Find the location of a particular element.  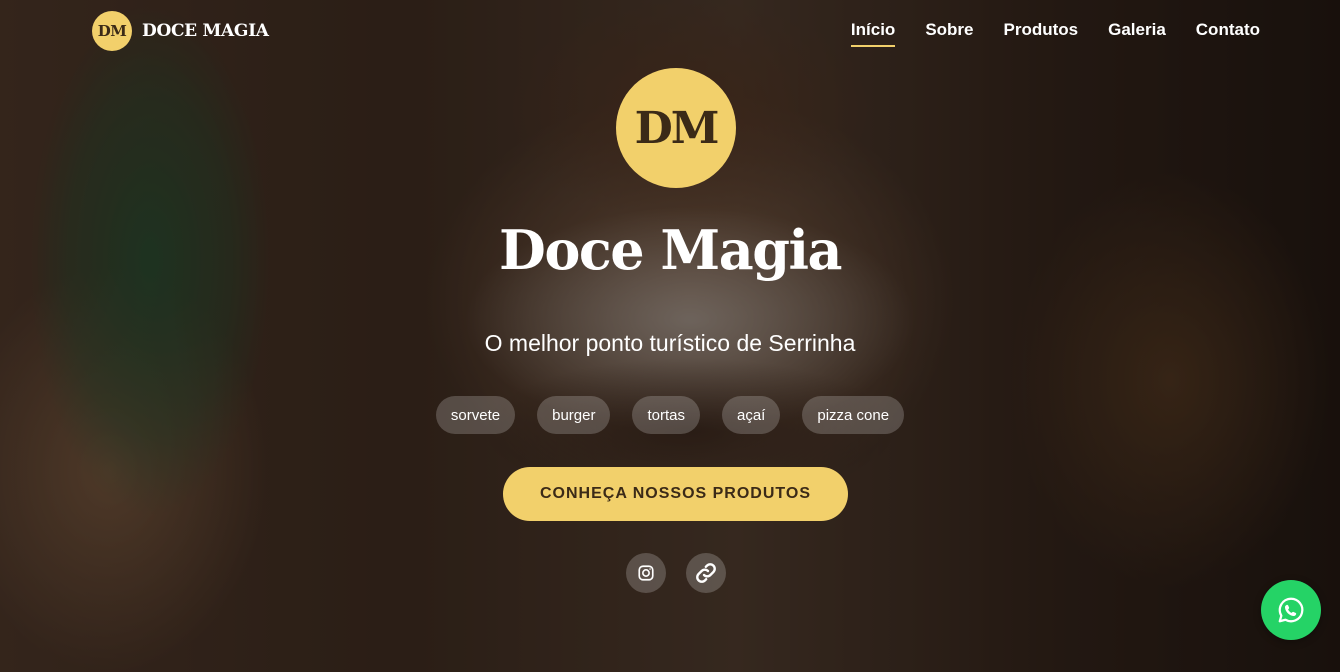

nav-item-sobre: Sobre is located at coordinates (949, 31).